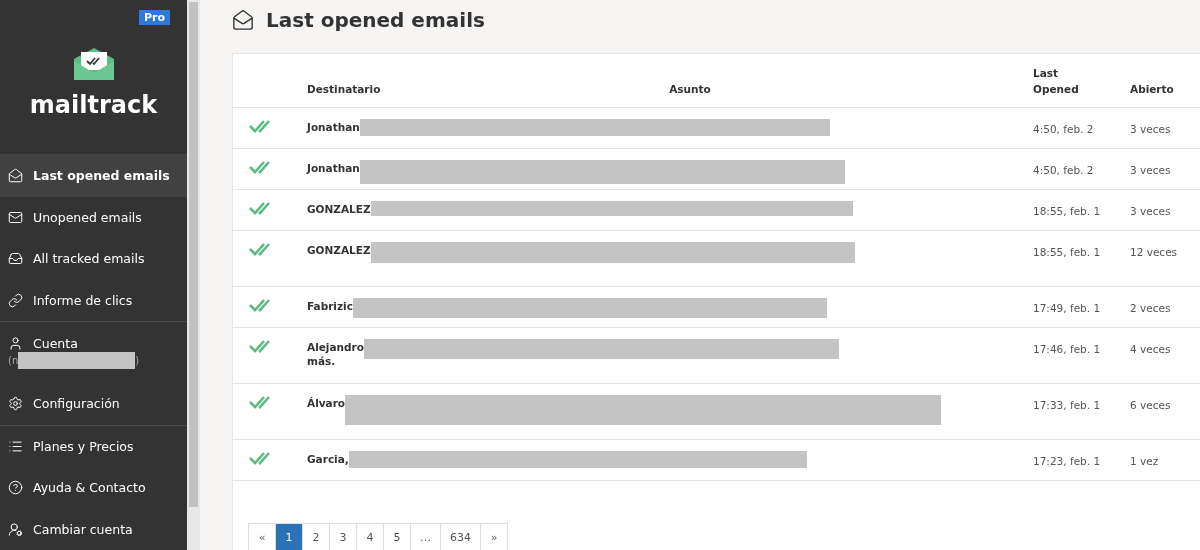 This screenshot has width=1200, height=550. What do you see at coordinates (375, 20) in the screenshot?
I see `page-title: Last opened emails` at bounding box center [375, 20].